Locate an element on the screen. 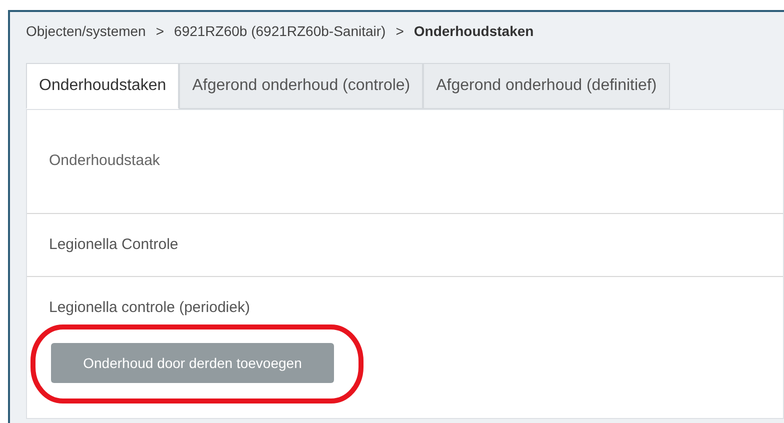 The height and width of the screenshot is (423, 784). tab: Onderhoudstaken is located at coordinates (103, 86).